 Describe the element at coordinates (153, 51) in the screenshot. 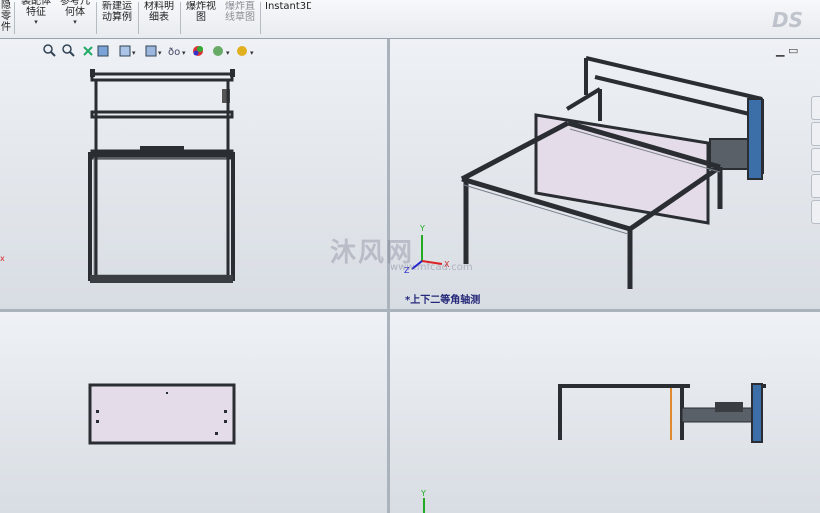

I see `display-style-icon: ▾` at that location.